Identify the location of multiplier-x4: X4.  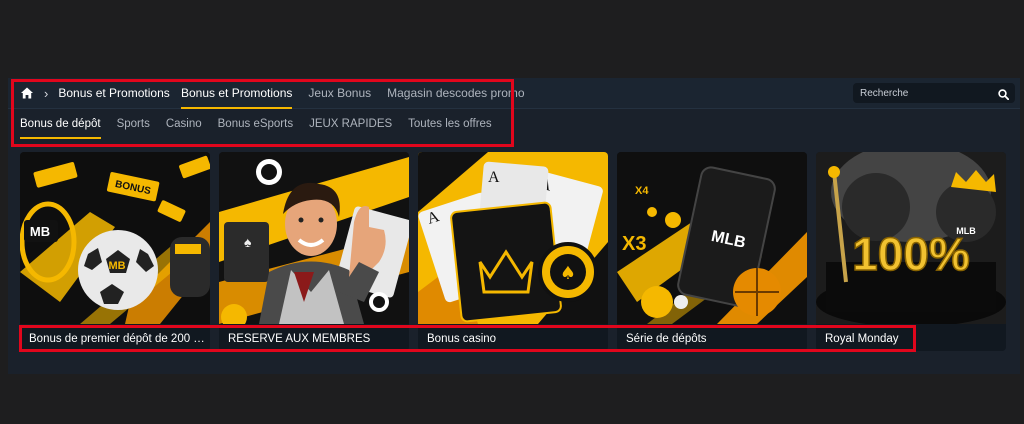
(642, 191).